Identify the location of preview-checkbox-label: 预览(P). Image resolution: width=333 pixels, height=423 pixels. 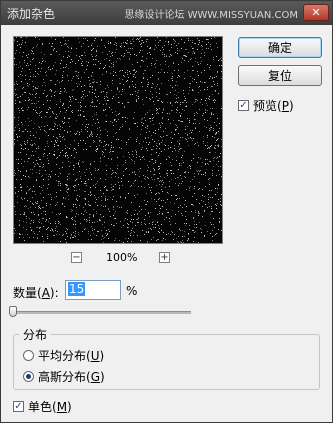
(273, 106).